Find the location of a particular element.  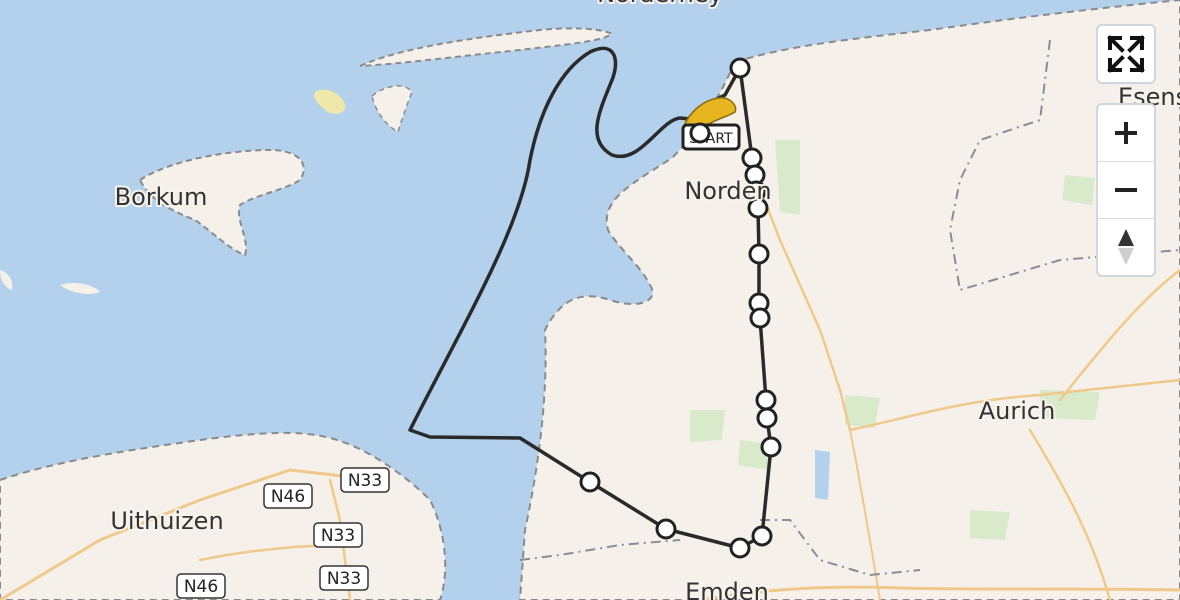

zoom-in-icon is located at coordinates (1126, 133).